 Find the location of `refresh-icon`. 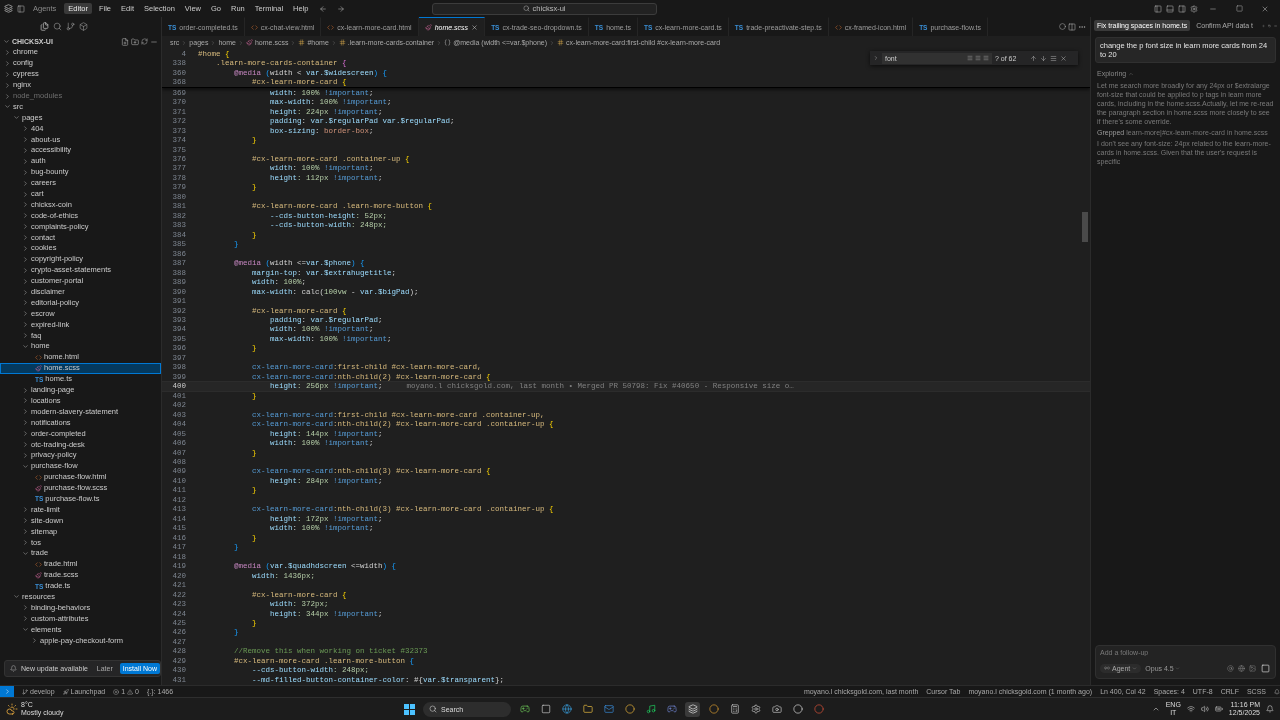

refresh-icon is located at coordinates (144, 41).